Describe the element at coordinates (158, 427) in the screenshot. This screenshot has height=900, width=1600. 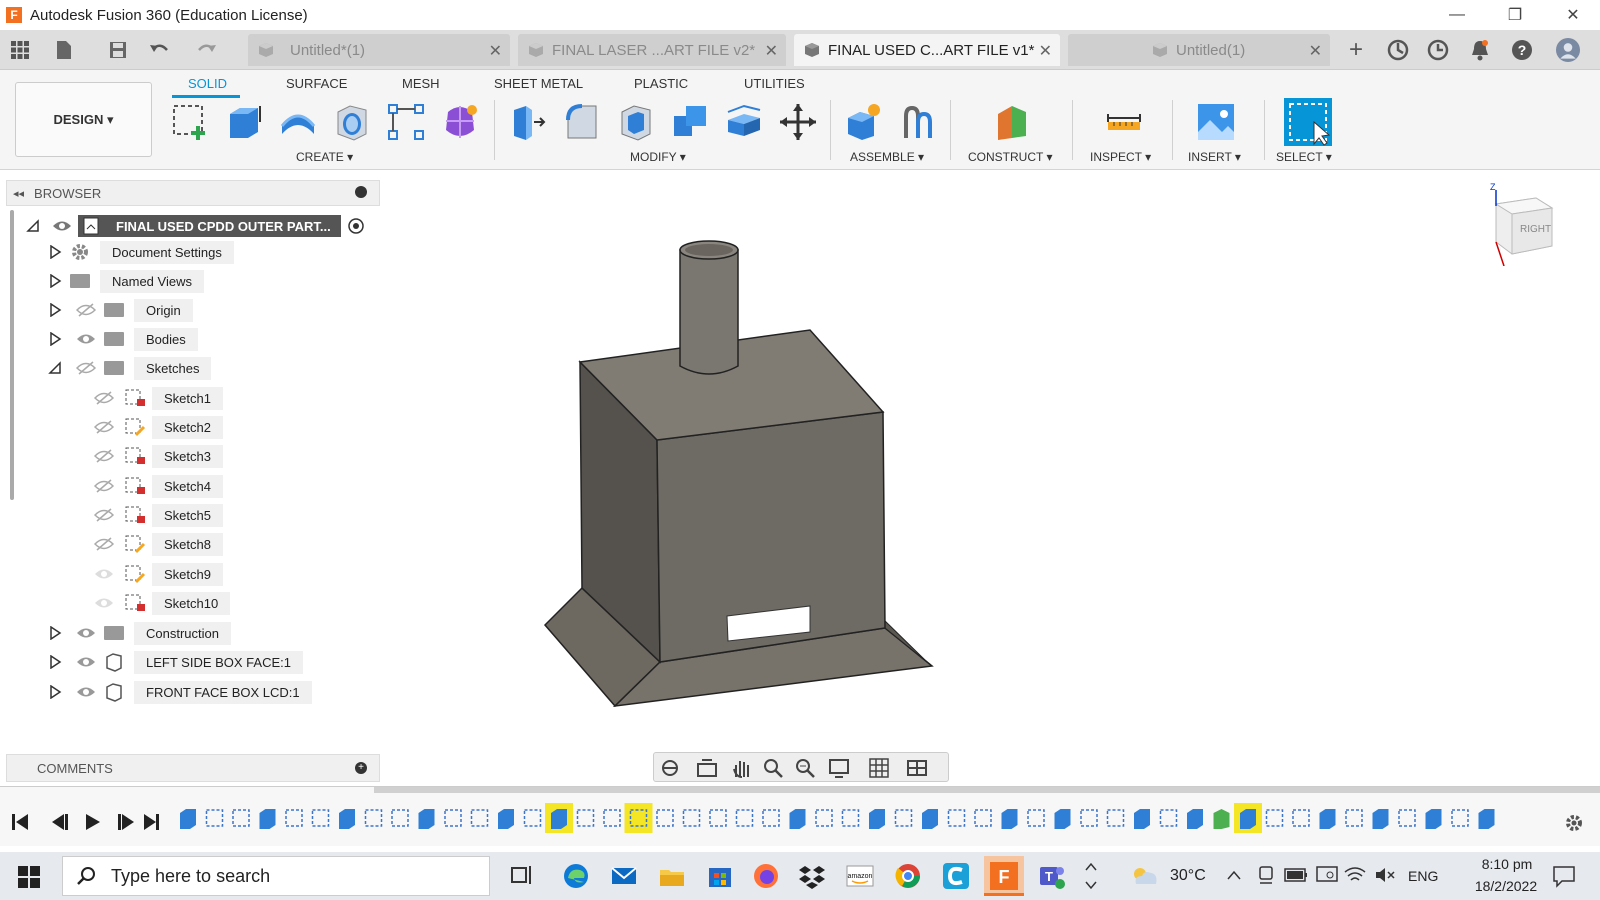
I see `tree-row-sketch2: Sketch2` at that location.